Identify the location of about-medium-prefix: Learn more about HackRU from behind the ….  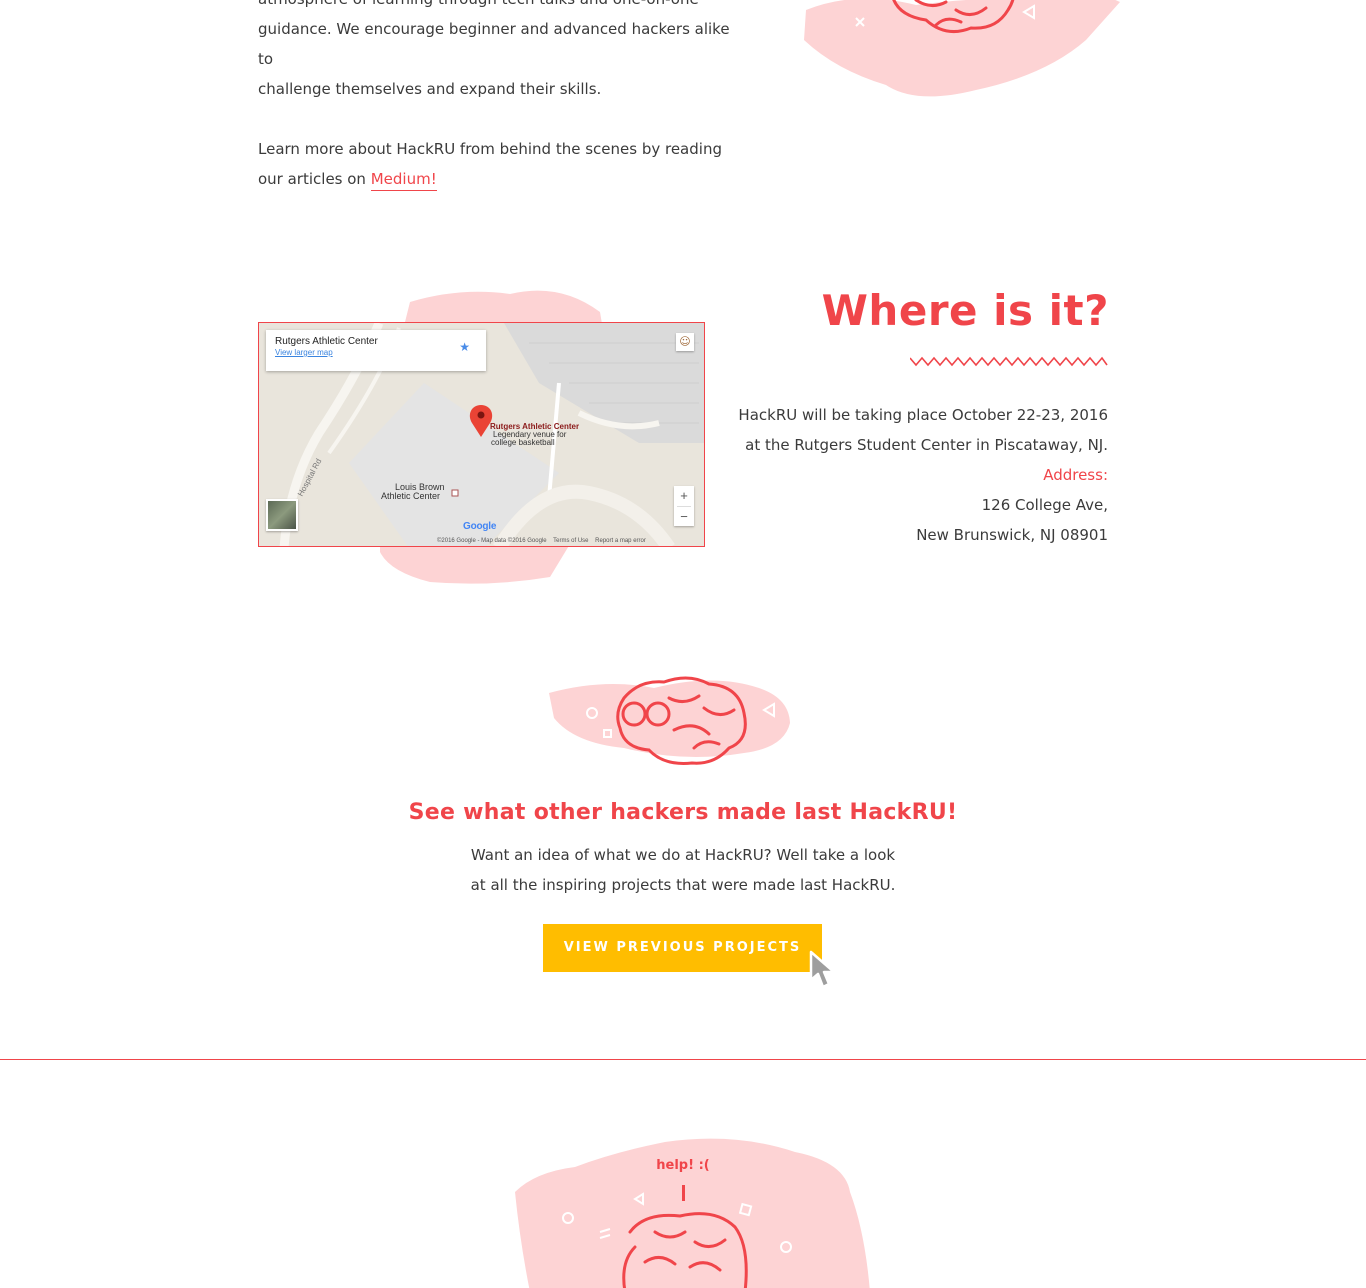
(490, 164).